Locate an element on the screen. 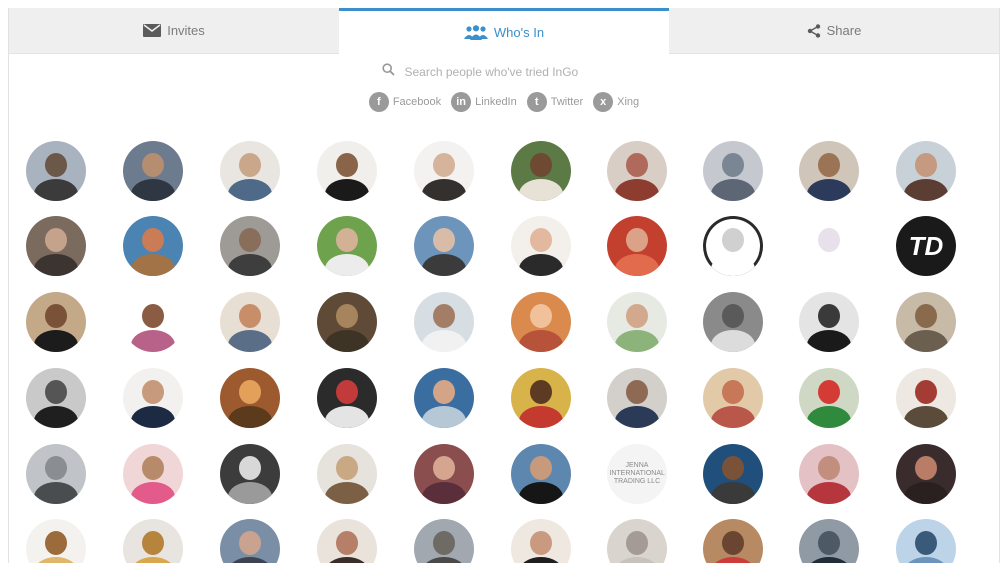  person-avatar: JENNA INTERNATIONAL TRADING LLC is located at coordinates (637, 474).